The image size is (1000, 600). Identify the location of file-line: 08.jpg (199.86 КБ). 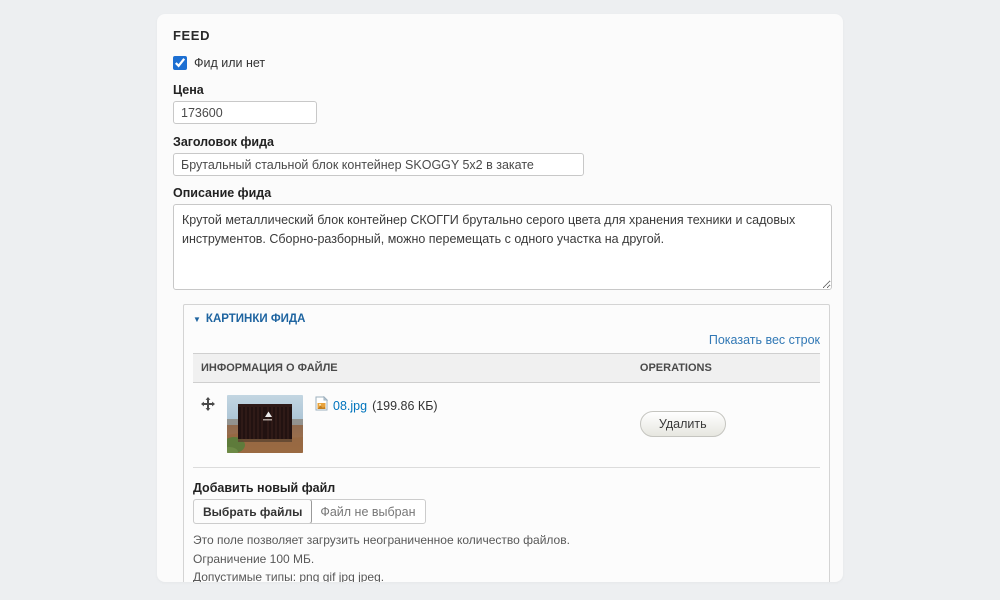
(376, 405).